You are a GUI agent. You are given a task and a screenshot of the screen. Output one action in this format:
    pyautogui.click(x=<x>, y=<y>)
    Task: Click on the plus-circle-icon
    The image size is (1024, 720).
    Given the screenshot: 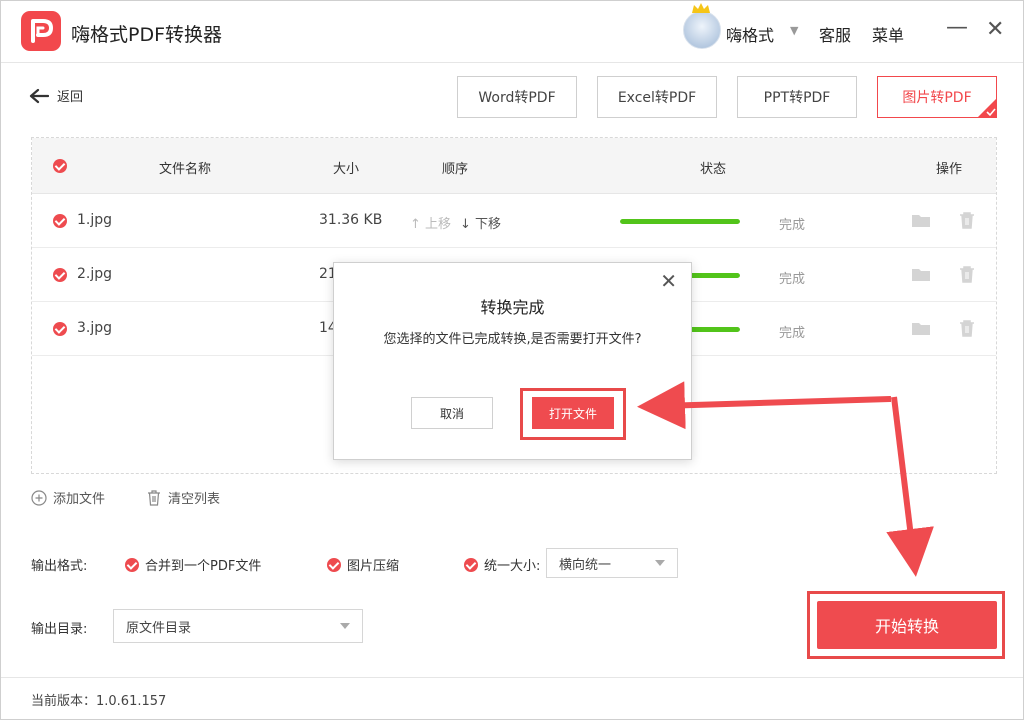 What is the action you would take?
    pyautogui.click(x=39, y=497)
    